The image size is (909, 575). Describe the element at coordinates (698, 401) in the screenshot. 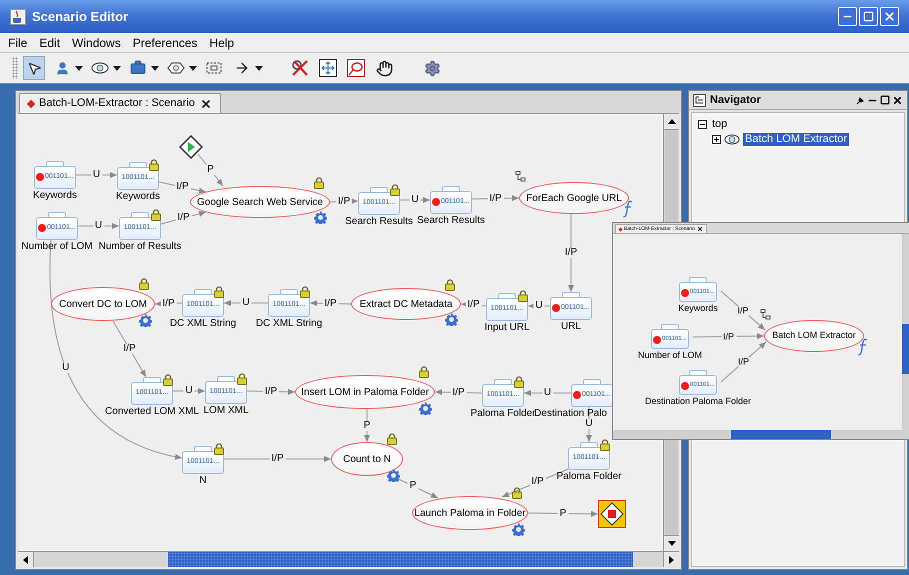

I see `node-label: Destination Paloma Folder` at that location.